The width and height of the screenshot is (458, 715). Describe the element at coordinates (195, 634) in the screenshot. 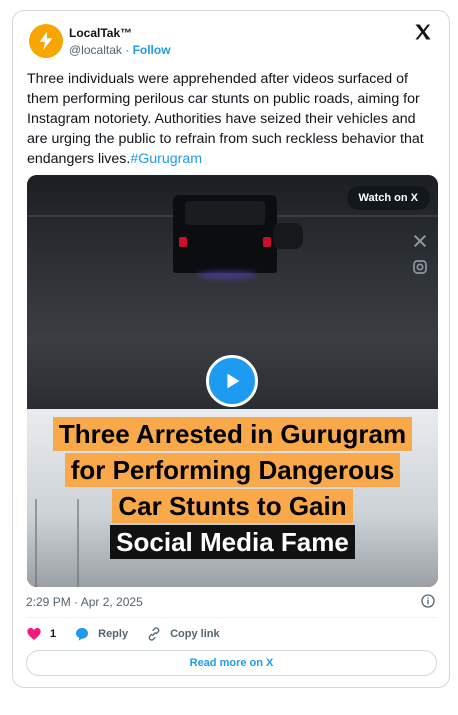

I see `copy-link-label: Copy link` at that location.